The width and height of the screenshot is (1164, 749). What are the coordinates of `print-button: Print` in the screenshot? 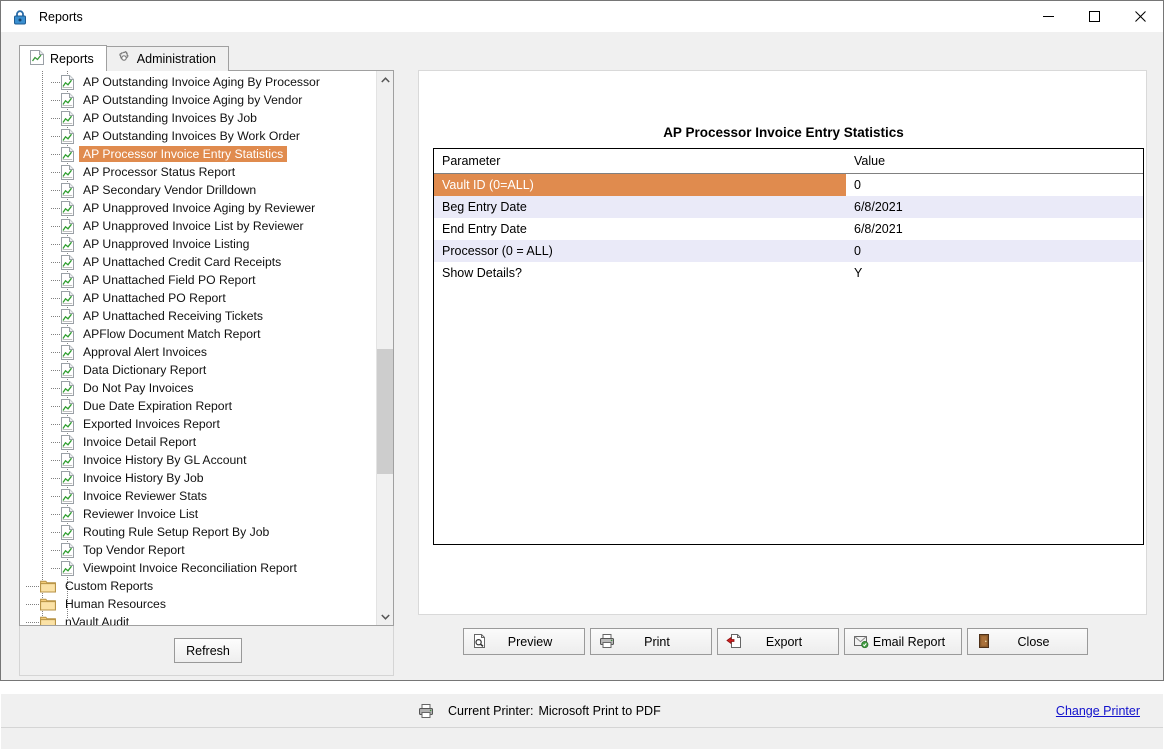 It's located at (651, 641).